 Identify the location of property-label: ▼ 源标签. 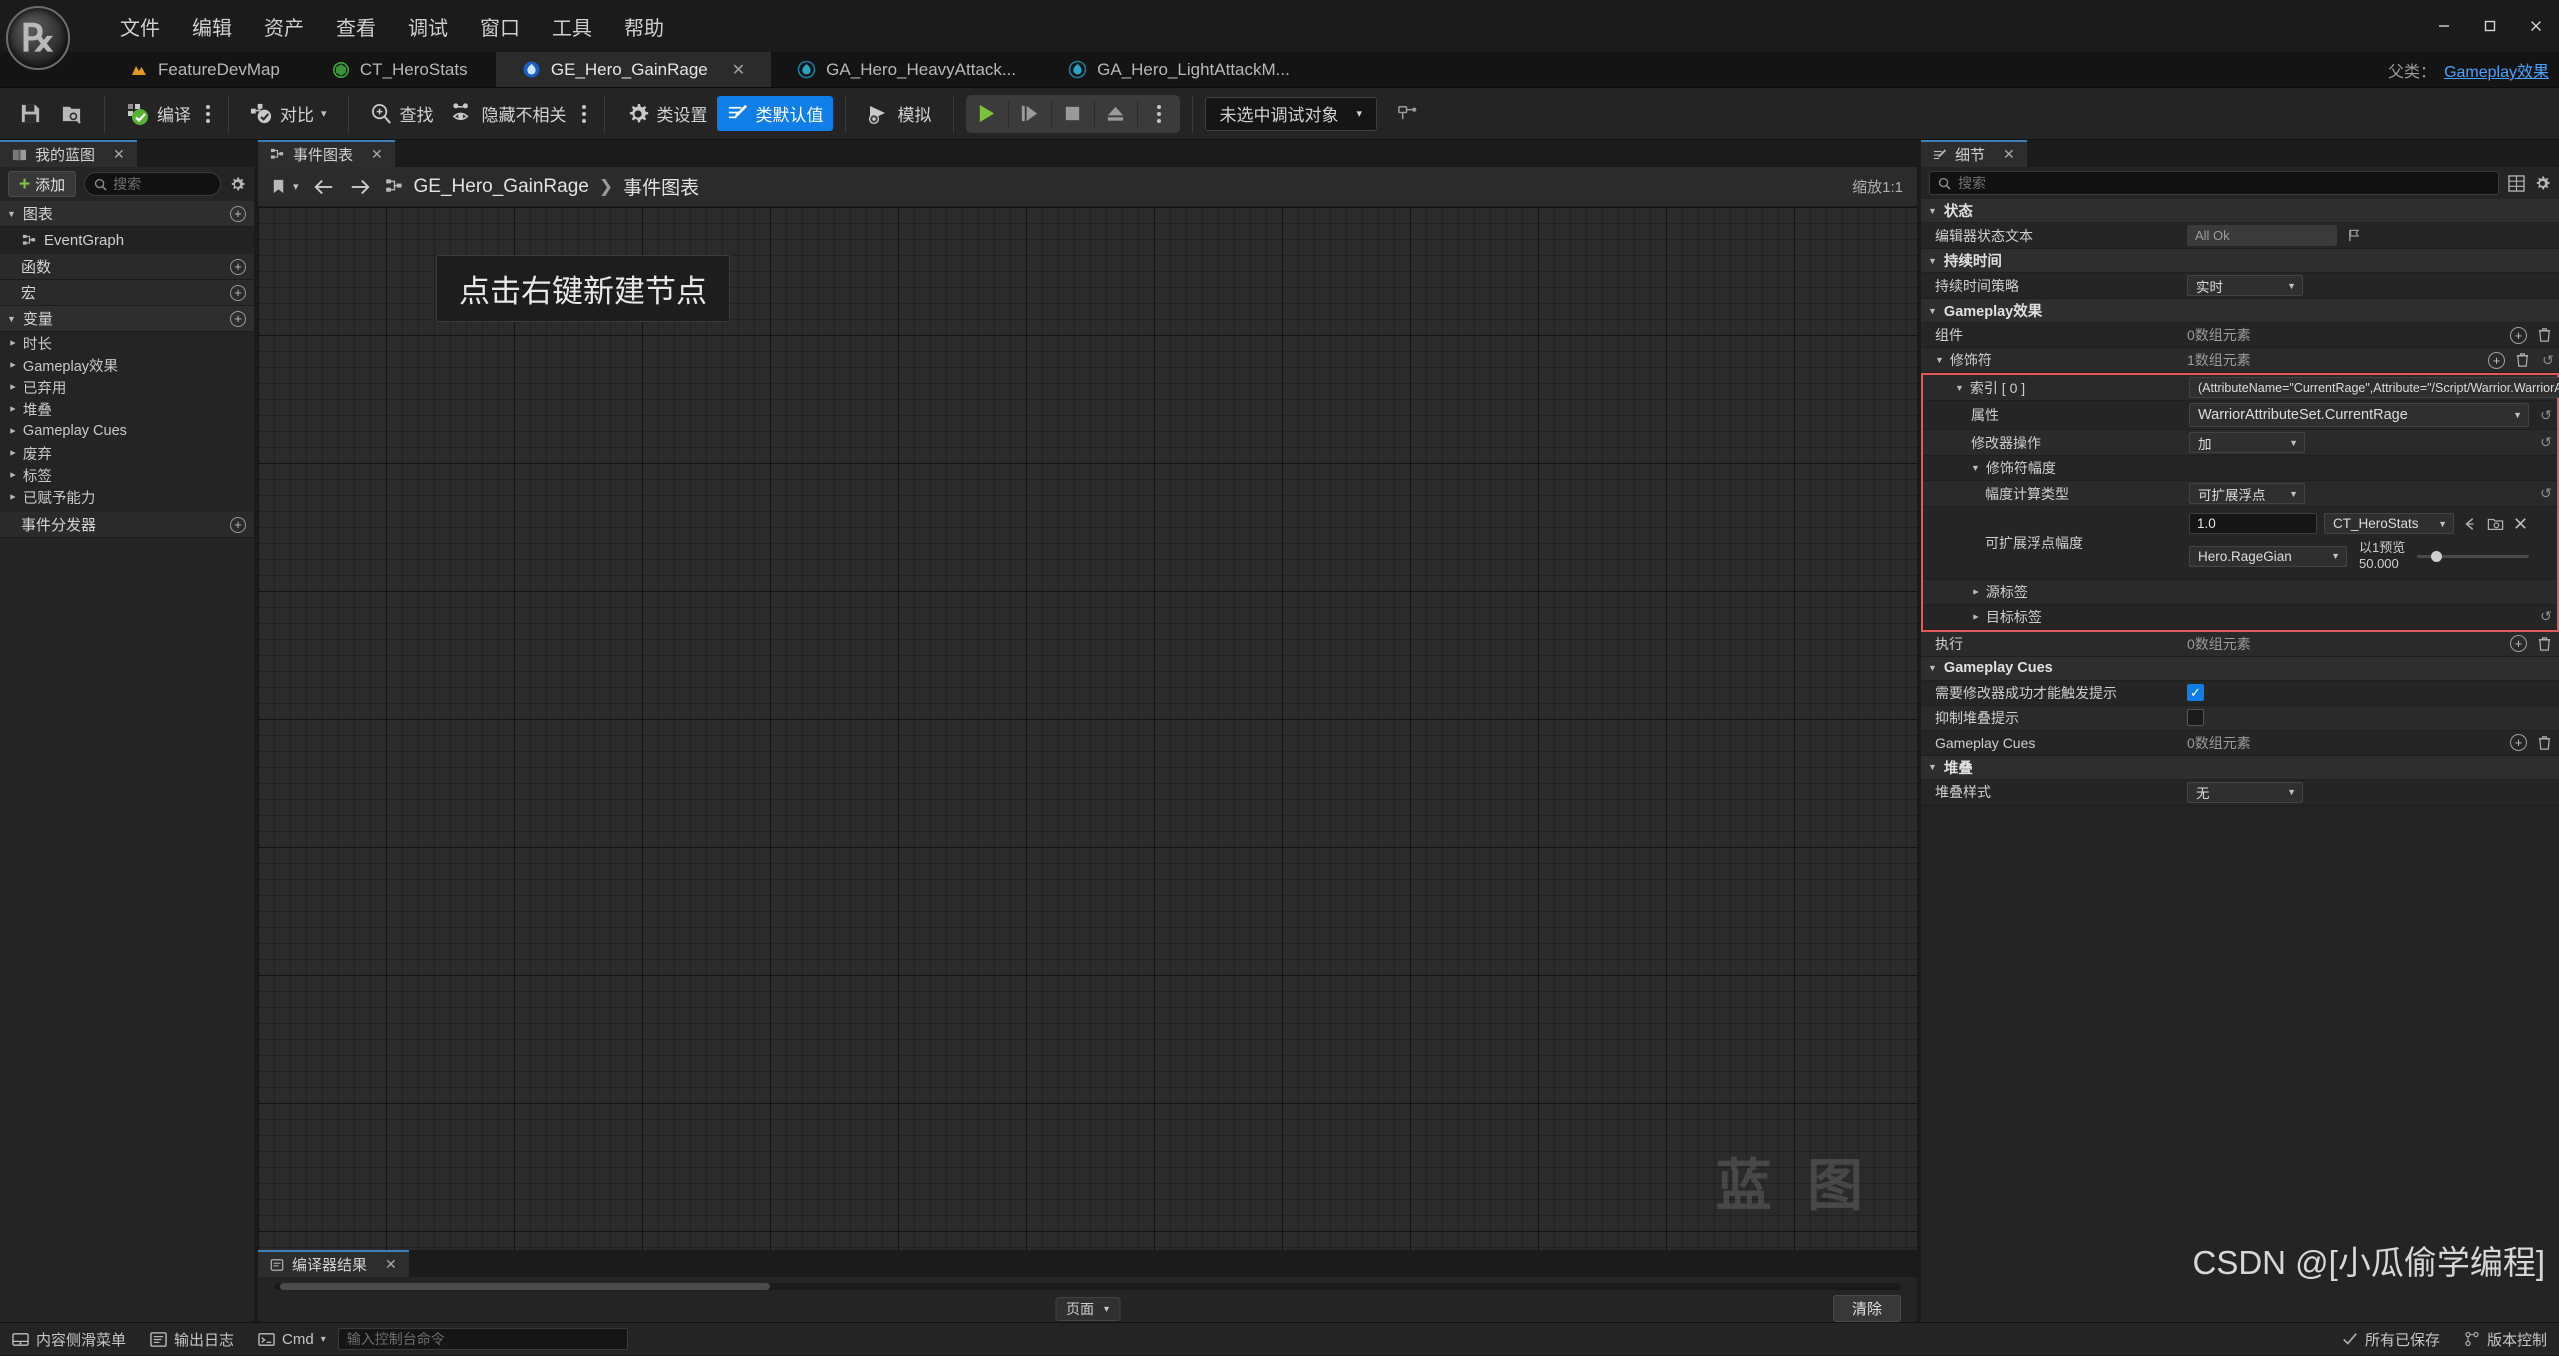
(2053, 592).